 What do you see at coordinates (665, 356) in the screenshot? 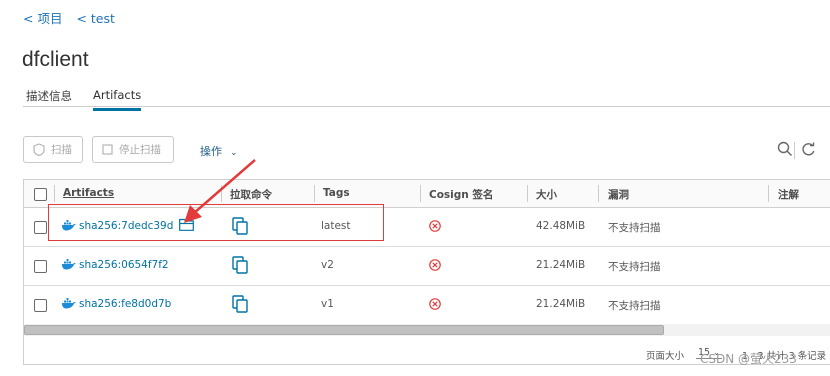
I see `page-size-label: 页面大小` at bounding box center [665, 356].